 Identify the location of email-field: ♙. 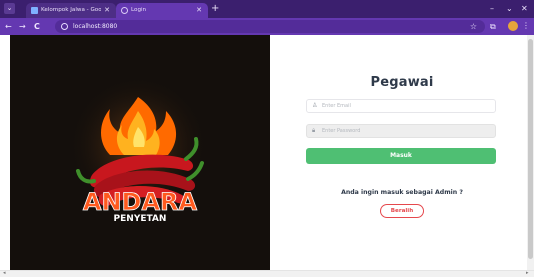
(401, 106).